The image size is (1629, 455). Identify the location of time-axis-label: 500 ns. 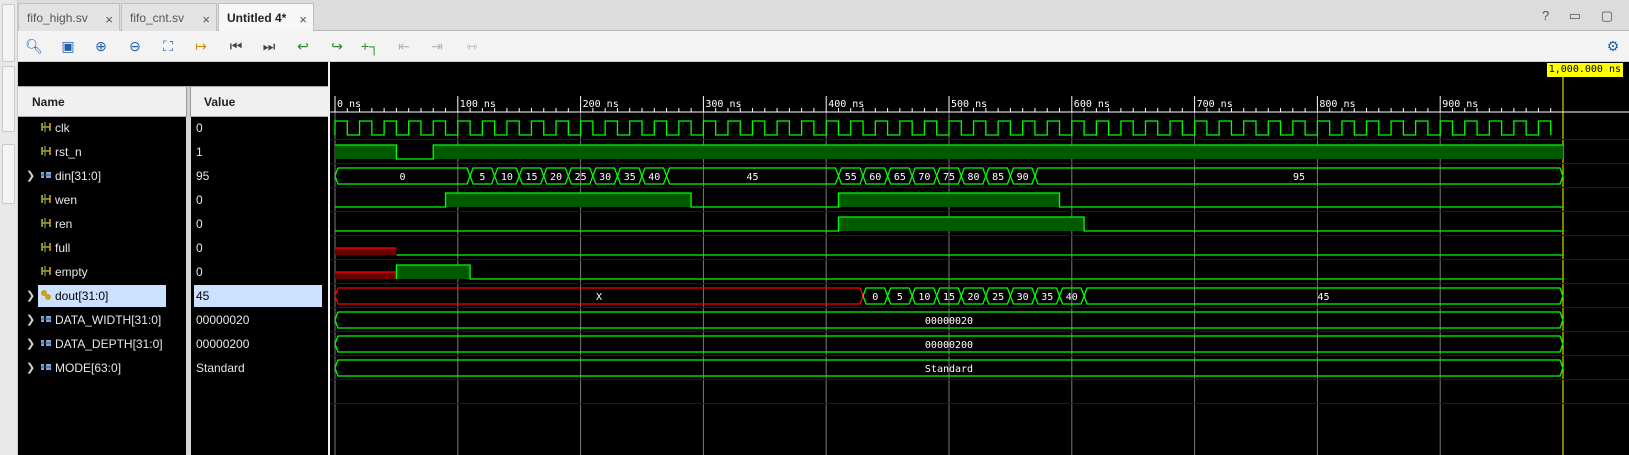
(969, 104).